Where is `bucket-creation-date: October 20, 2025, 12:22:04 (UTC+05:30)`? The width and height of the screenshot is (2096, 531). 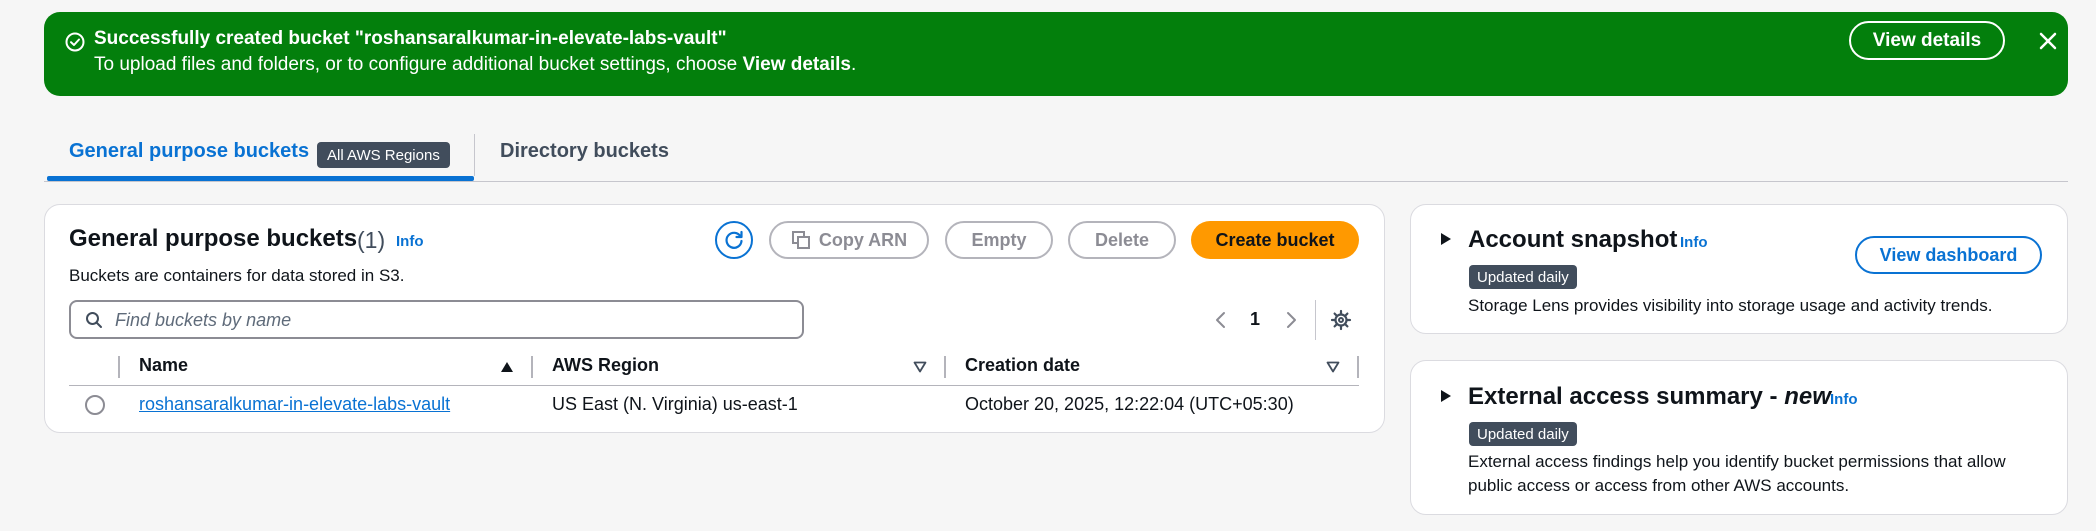 bucket-creation-date: October 20, 2025, 12:22:04 (UTC+05:30) is located at coordinates (1129, 404).